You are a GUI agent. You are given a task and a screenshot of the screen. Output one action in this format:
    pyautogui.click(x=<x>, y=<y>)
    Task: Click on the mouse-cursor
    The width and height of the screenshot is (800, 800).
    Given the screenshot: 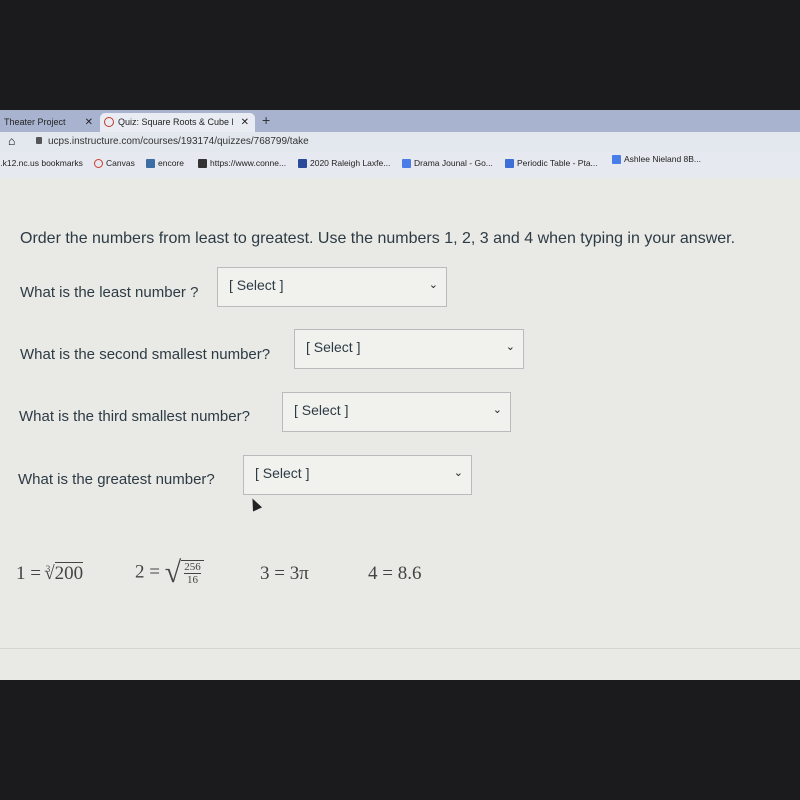 What is the action you would take?
    pyautogui.click(x=255, y=504)
    